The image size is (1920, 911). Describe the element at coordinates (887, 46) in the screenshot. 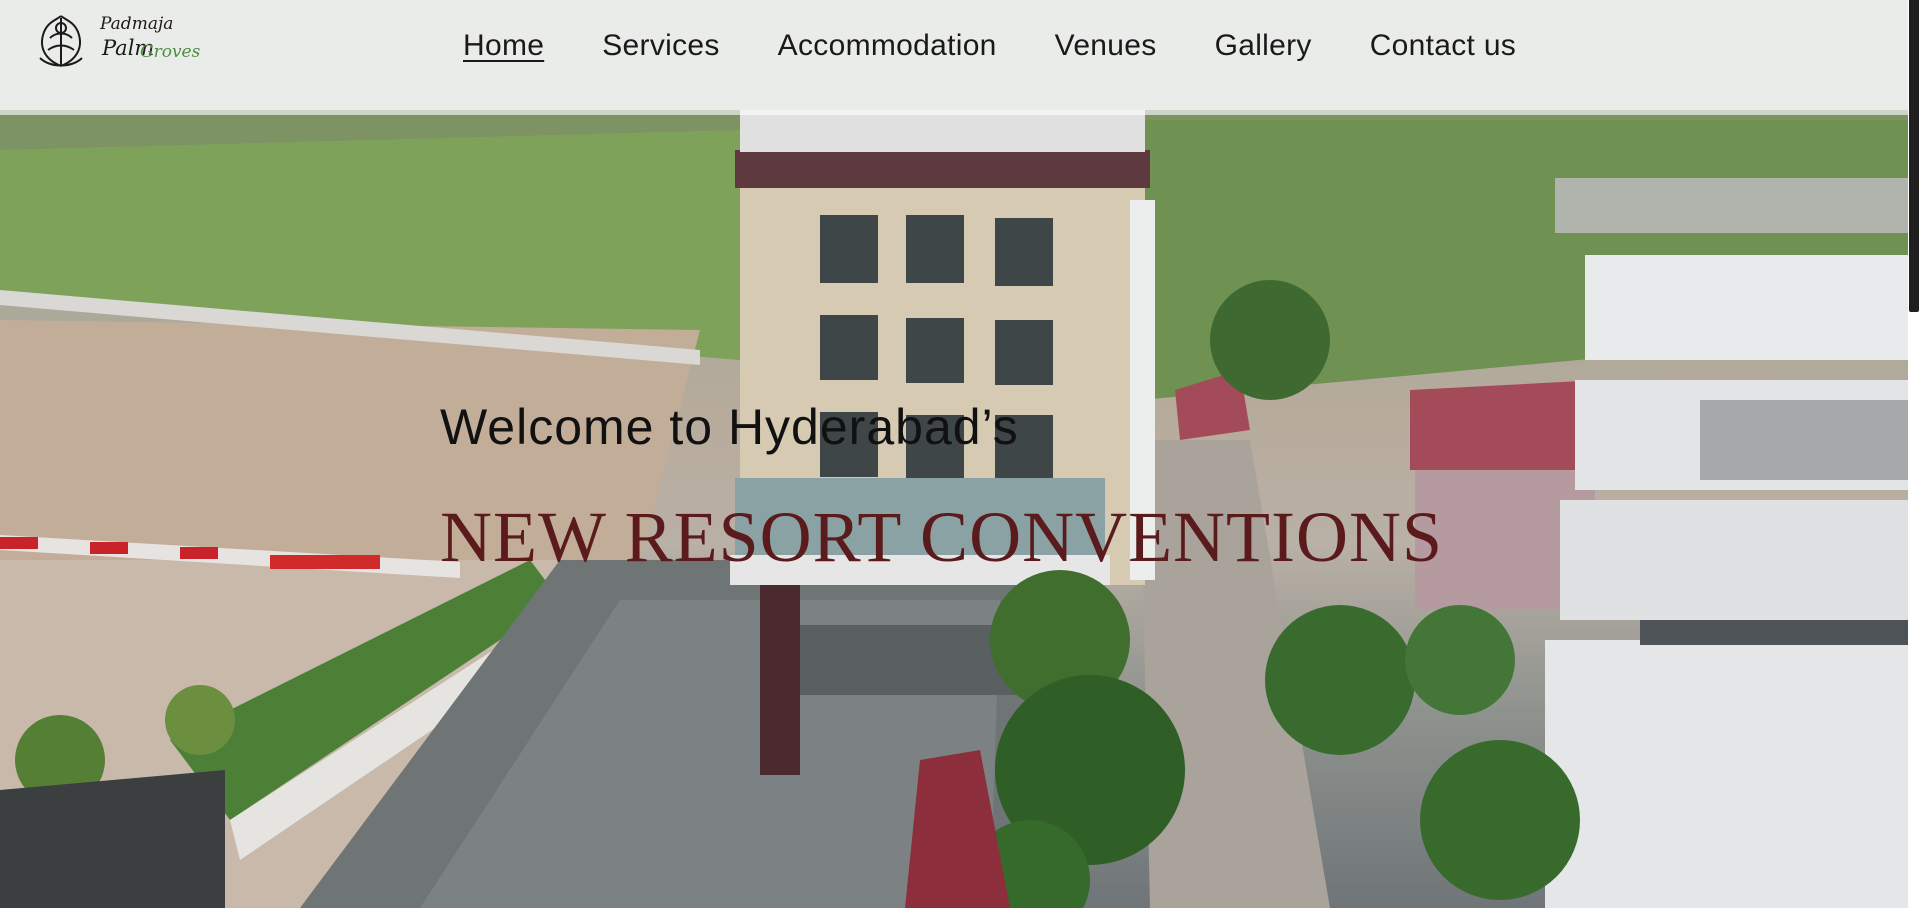

I see `nav-link-accommodation: Accommodation` at that location.